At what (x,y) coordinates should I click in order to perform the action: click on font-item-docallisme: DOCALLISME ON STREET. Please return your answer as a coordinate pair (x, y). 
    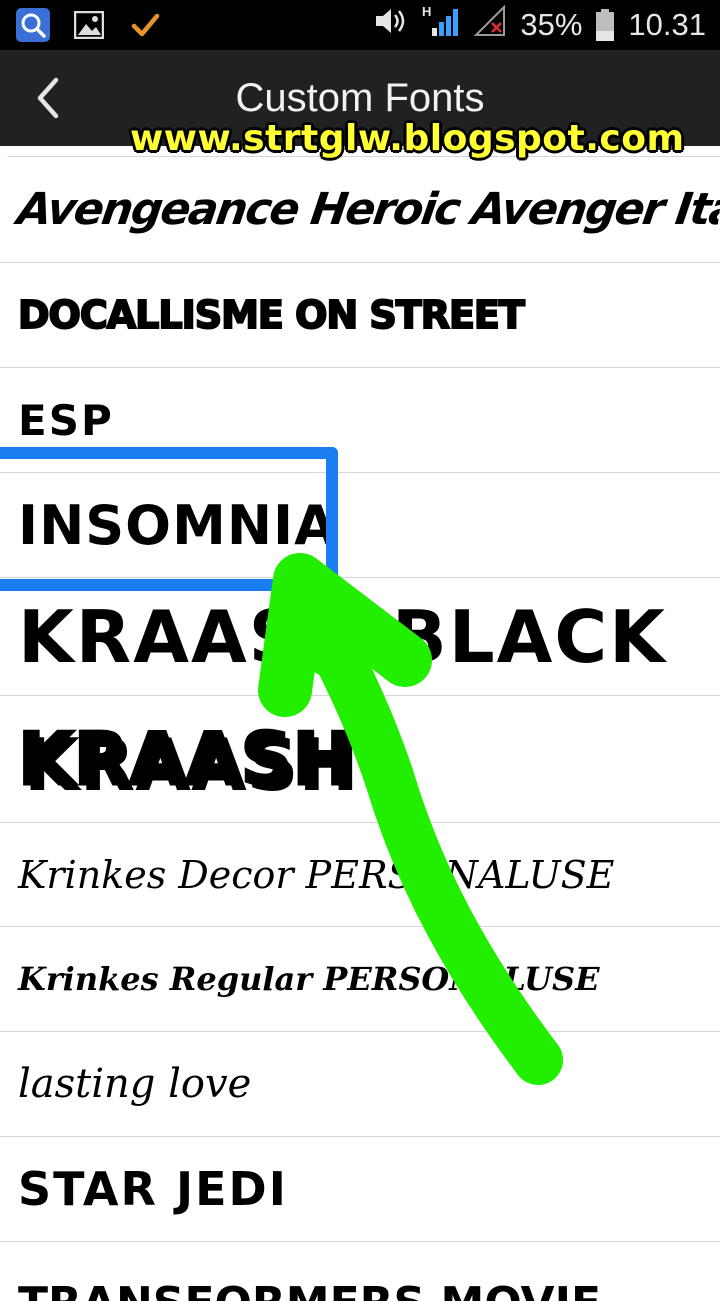
    Looking at the image, I should click on (360, 314).